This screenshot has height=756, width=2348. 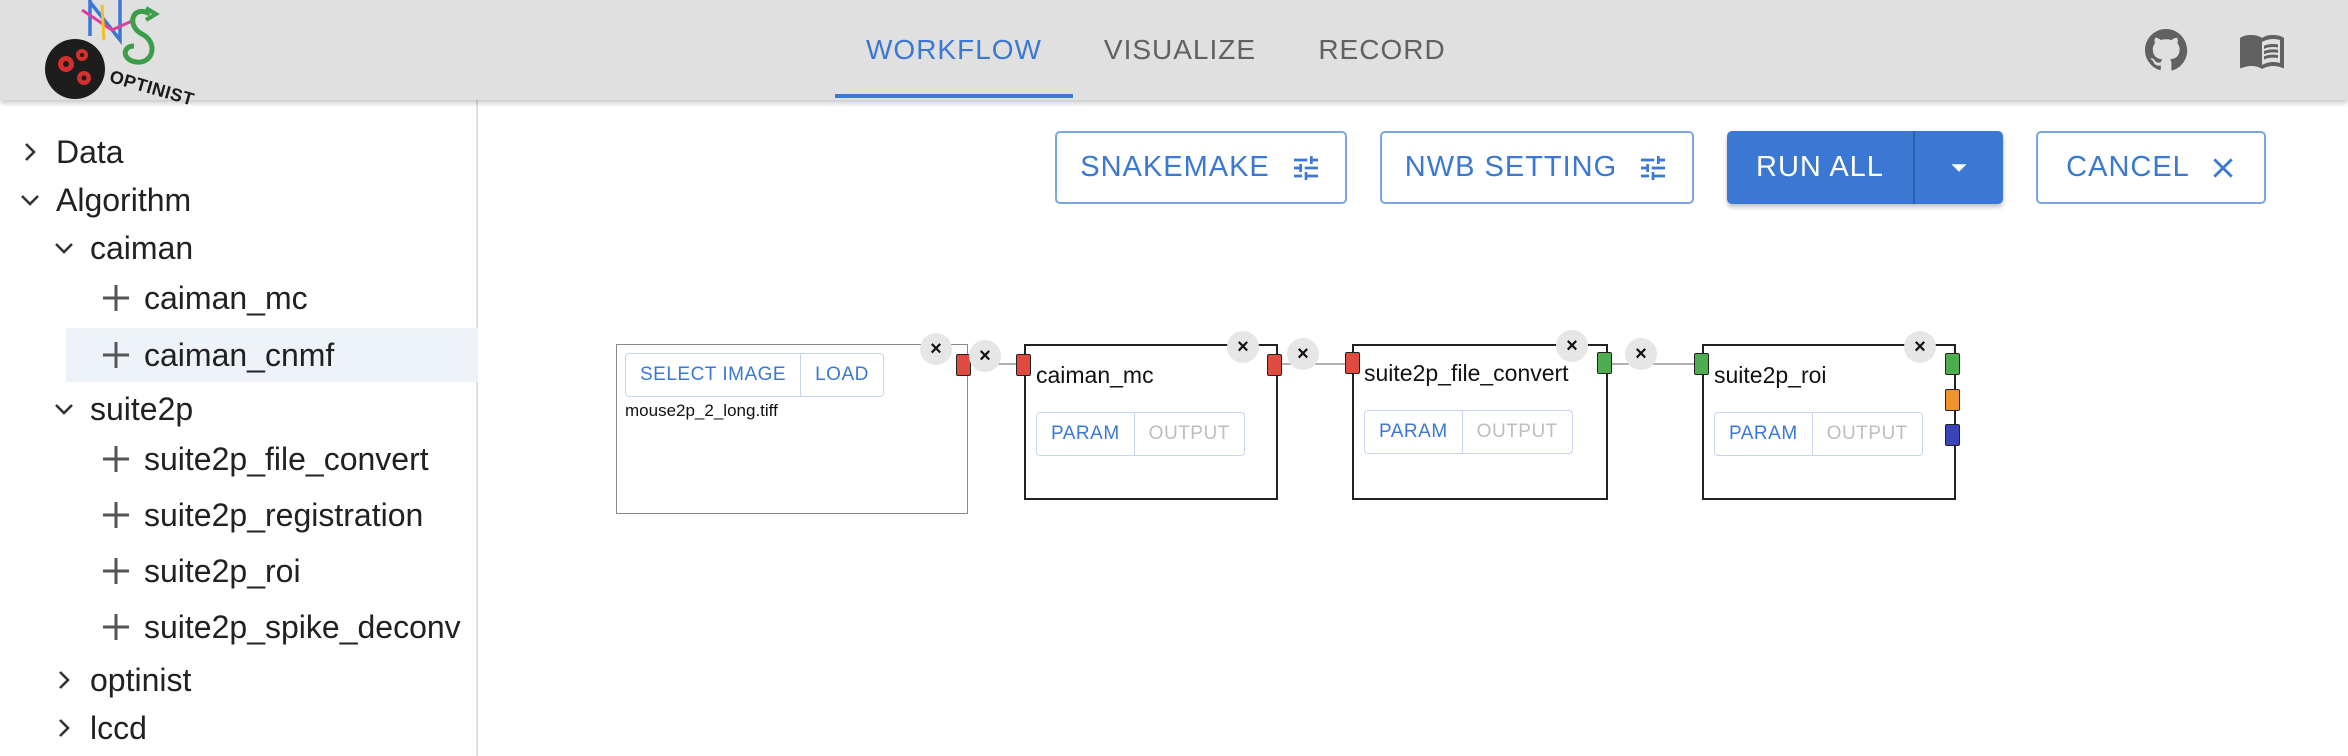 I want to click on tree-label: lccd, so click(x=118, y=727).